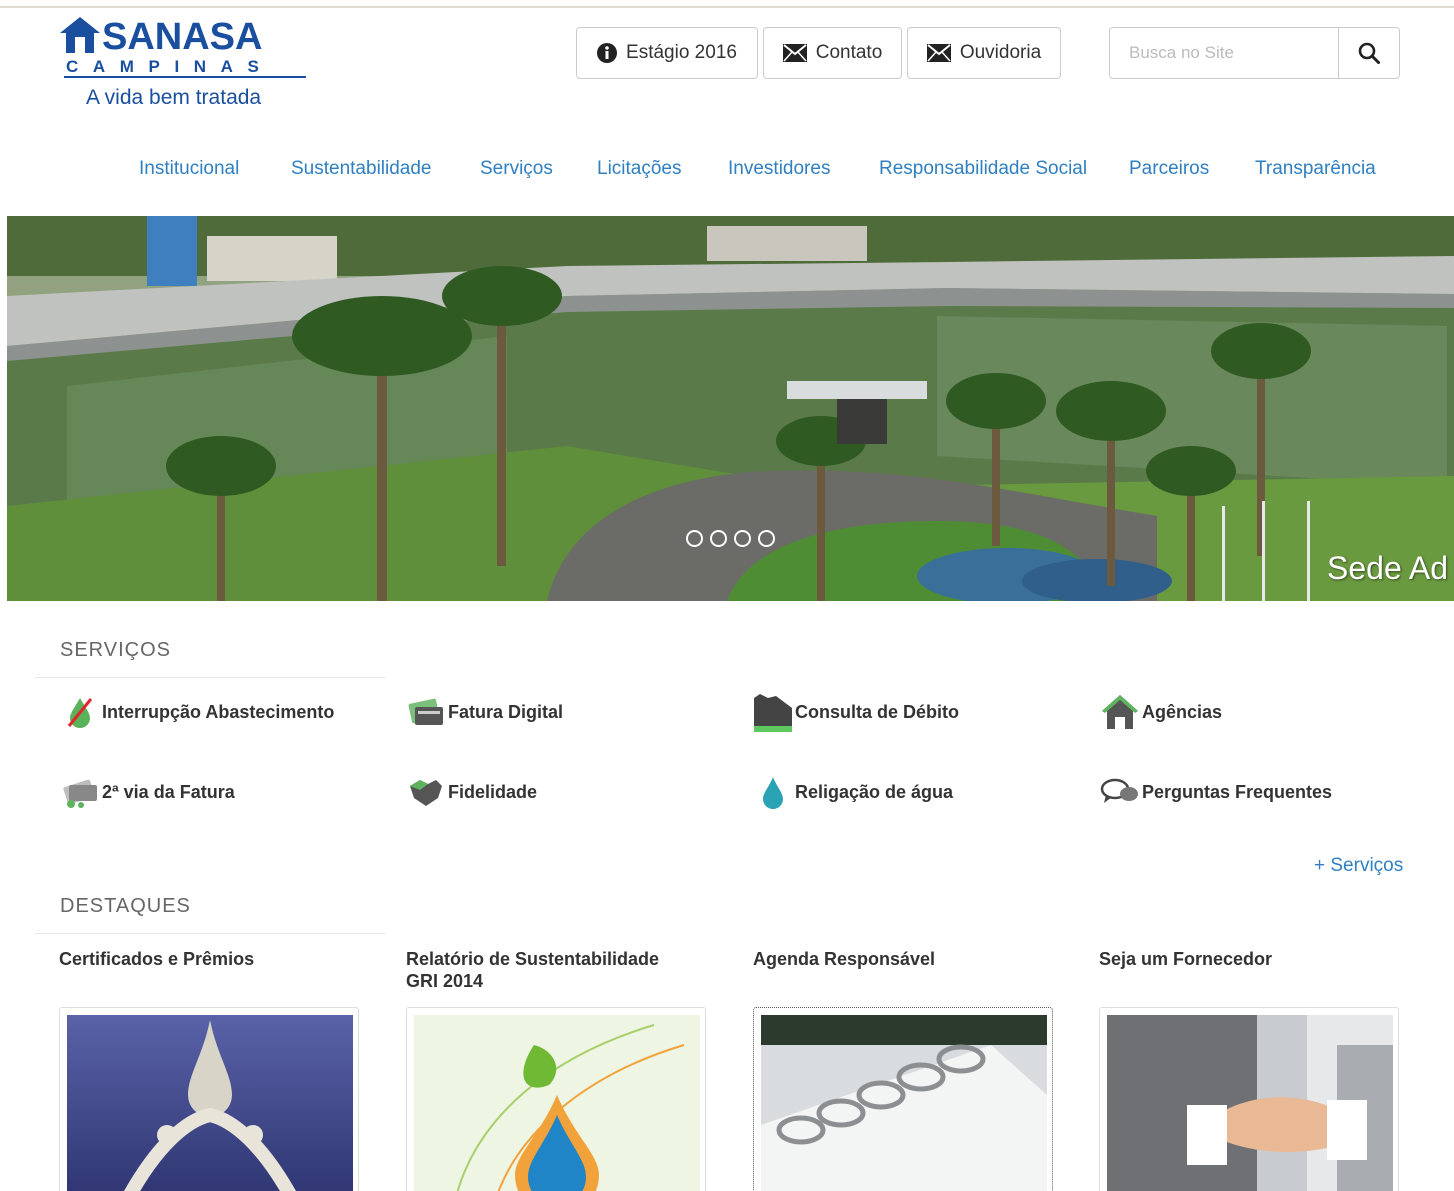  Describe the element at coordinates (903, 959) in the screenshot. I see `highlight-title: Agenda Responsável` at that location.